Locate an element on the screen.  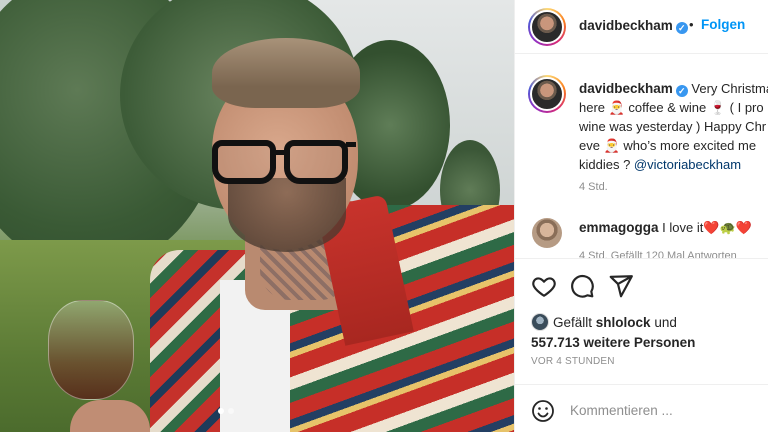
comment-username: emmagogga is located at coordinates (619, 227).